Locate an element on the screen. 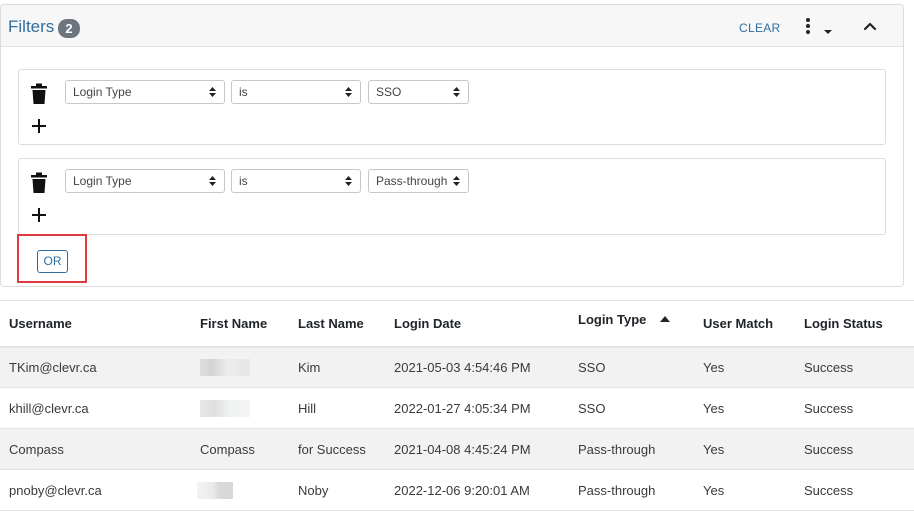  collapse-button is located at coordinates (870, 27).